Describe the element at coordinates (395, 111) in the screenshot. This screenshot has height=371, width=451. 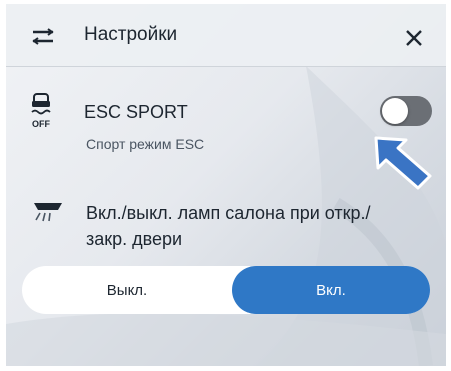
I see `toggle-knob` at that location.